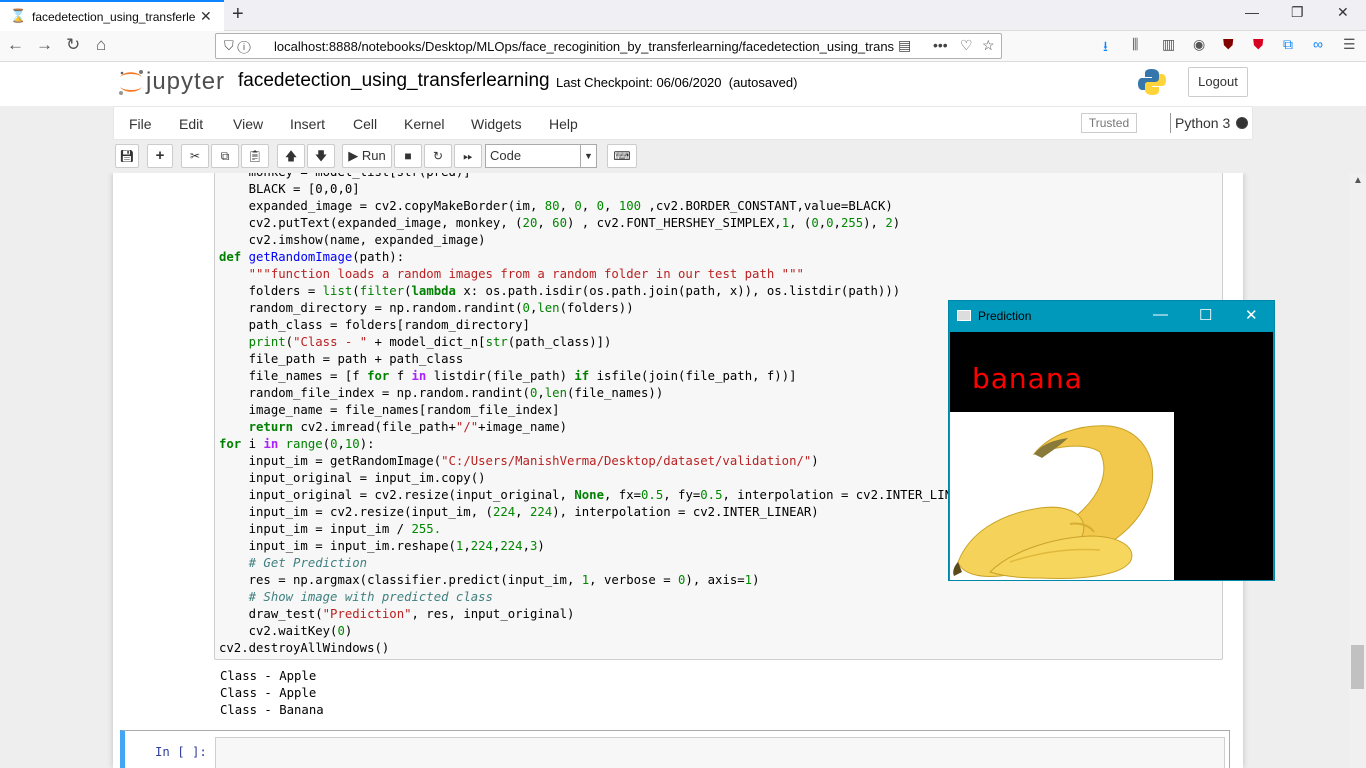  Describe the element at coordinates (140, 124) in the screenshot. I see `menu-file: File` at that location.